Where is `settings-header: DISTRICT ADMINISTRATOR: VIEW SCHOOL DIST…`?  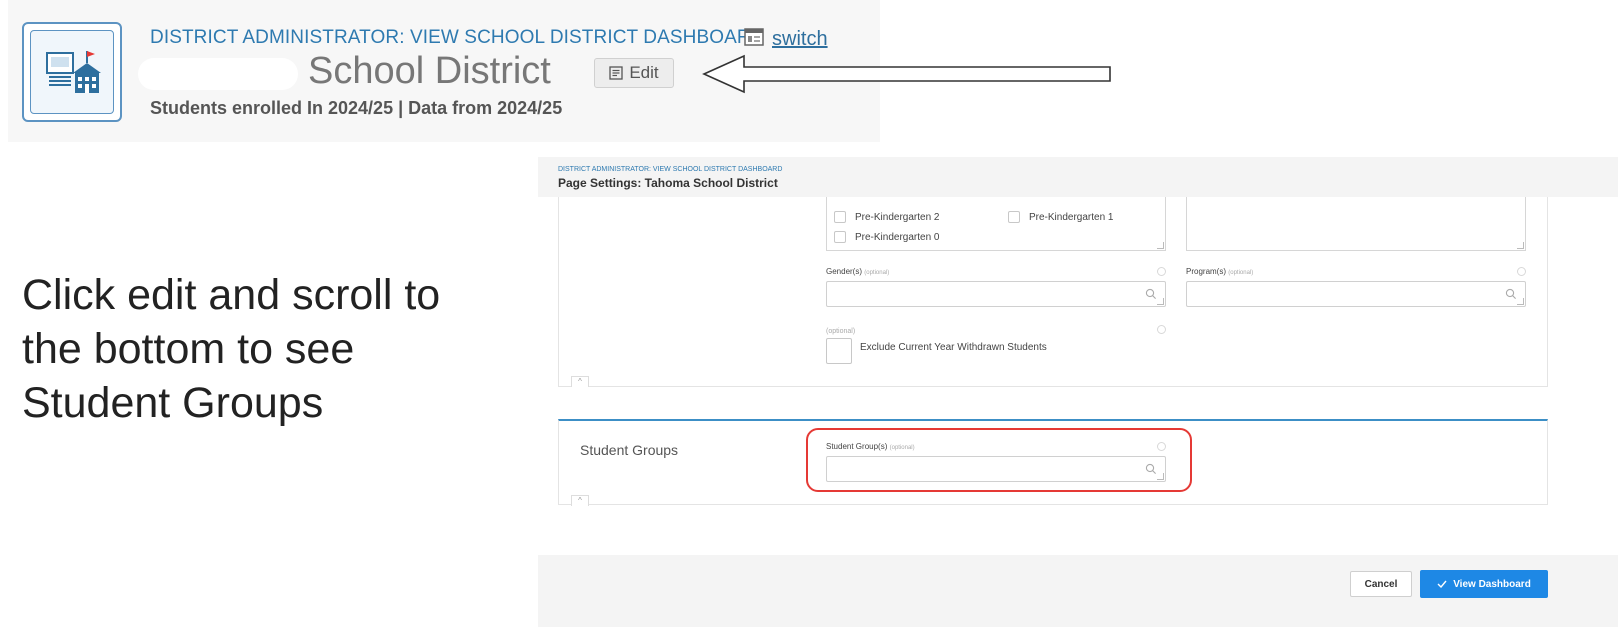 settings-header: DISTRICT ADMINISTRATOR: VIEW SCHOOL DIST… is located at coordinates (1078, 177).